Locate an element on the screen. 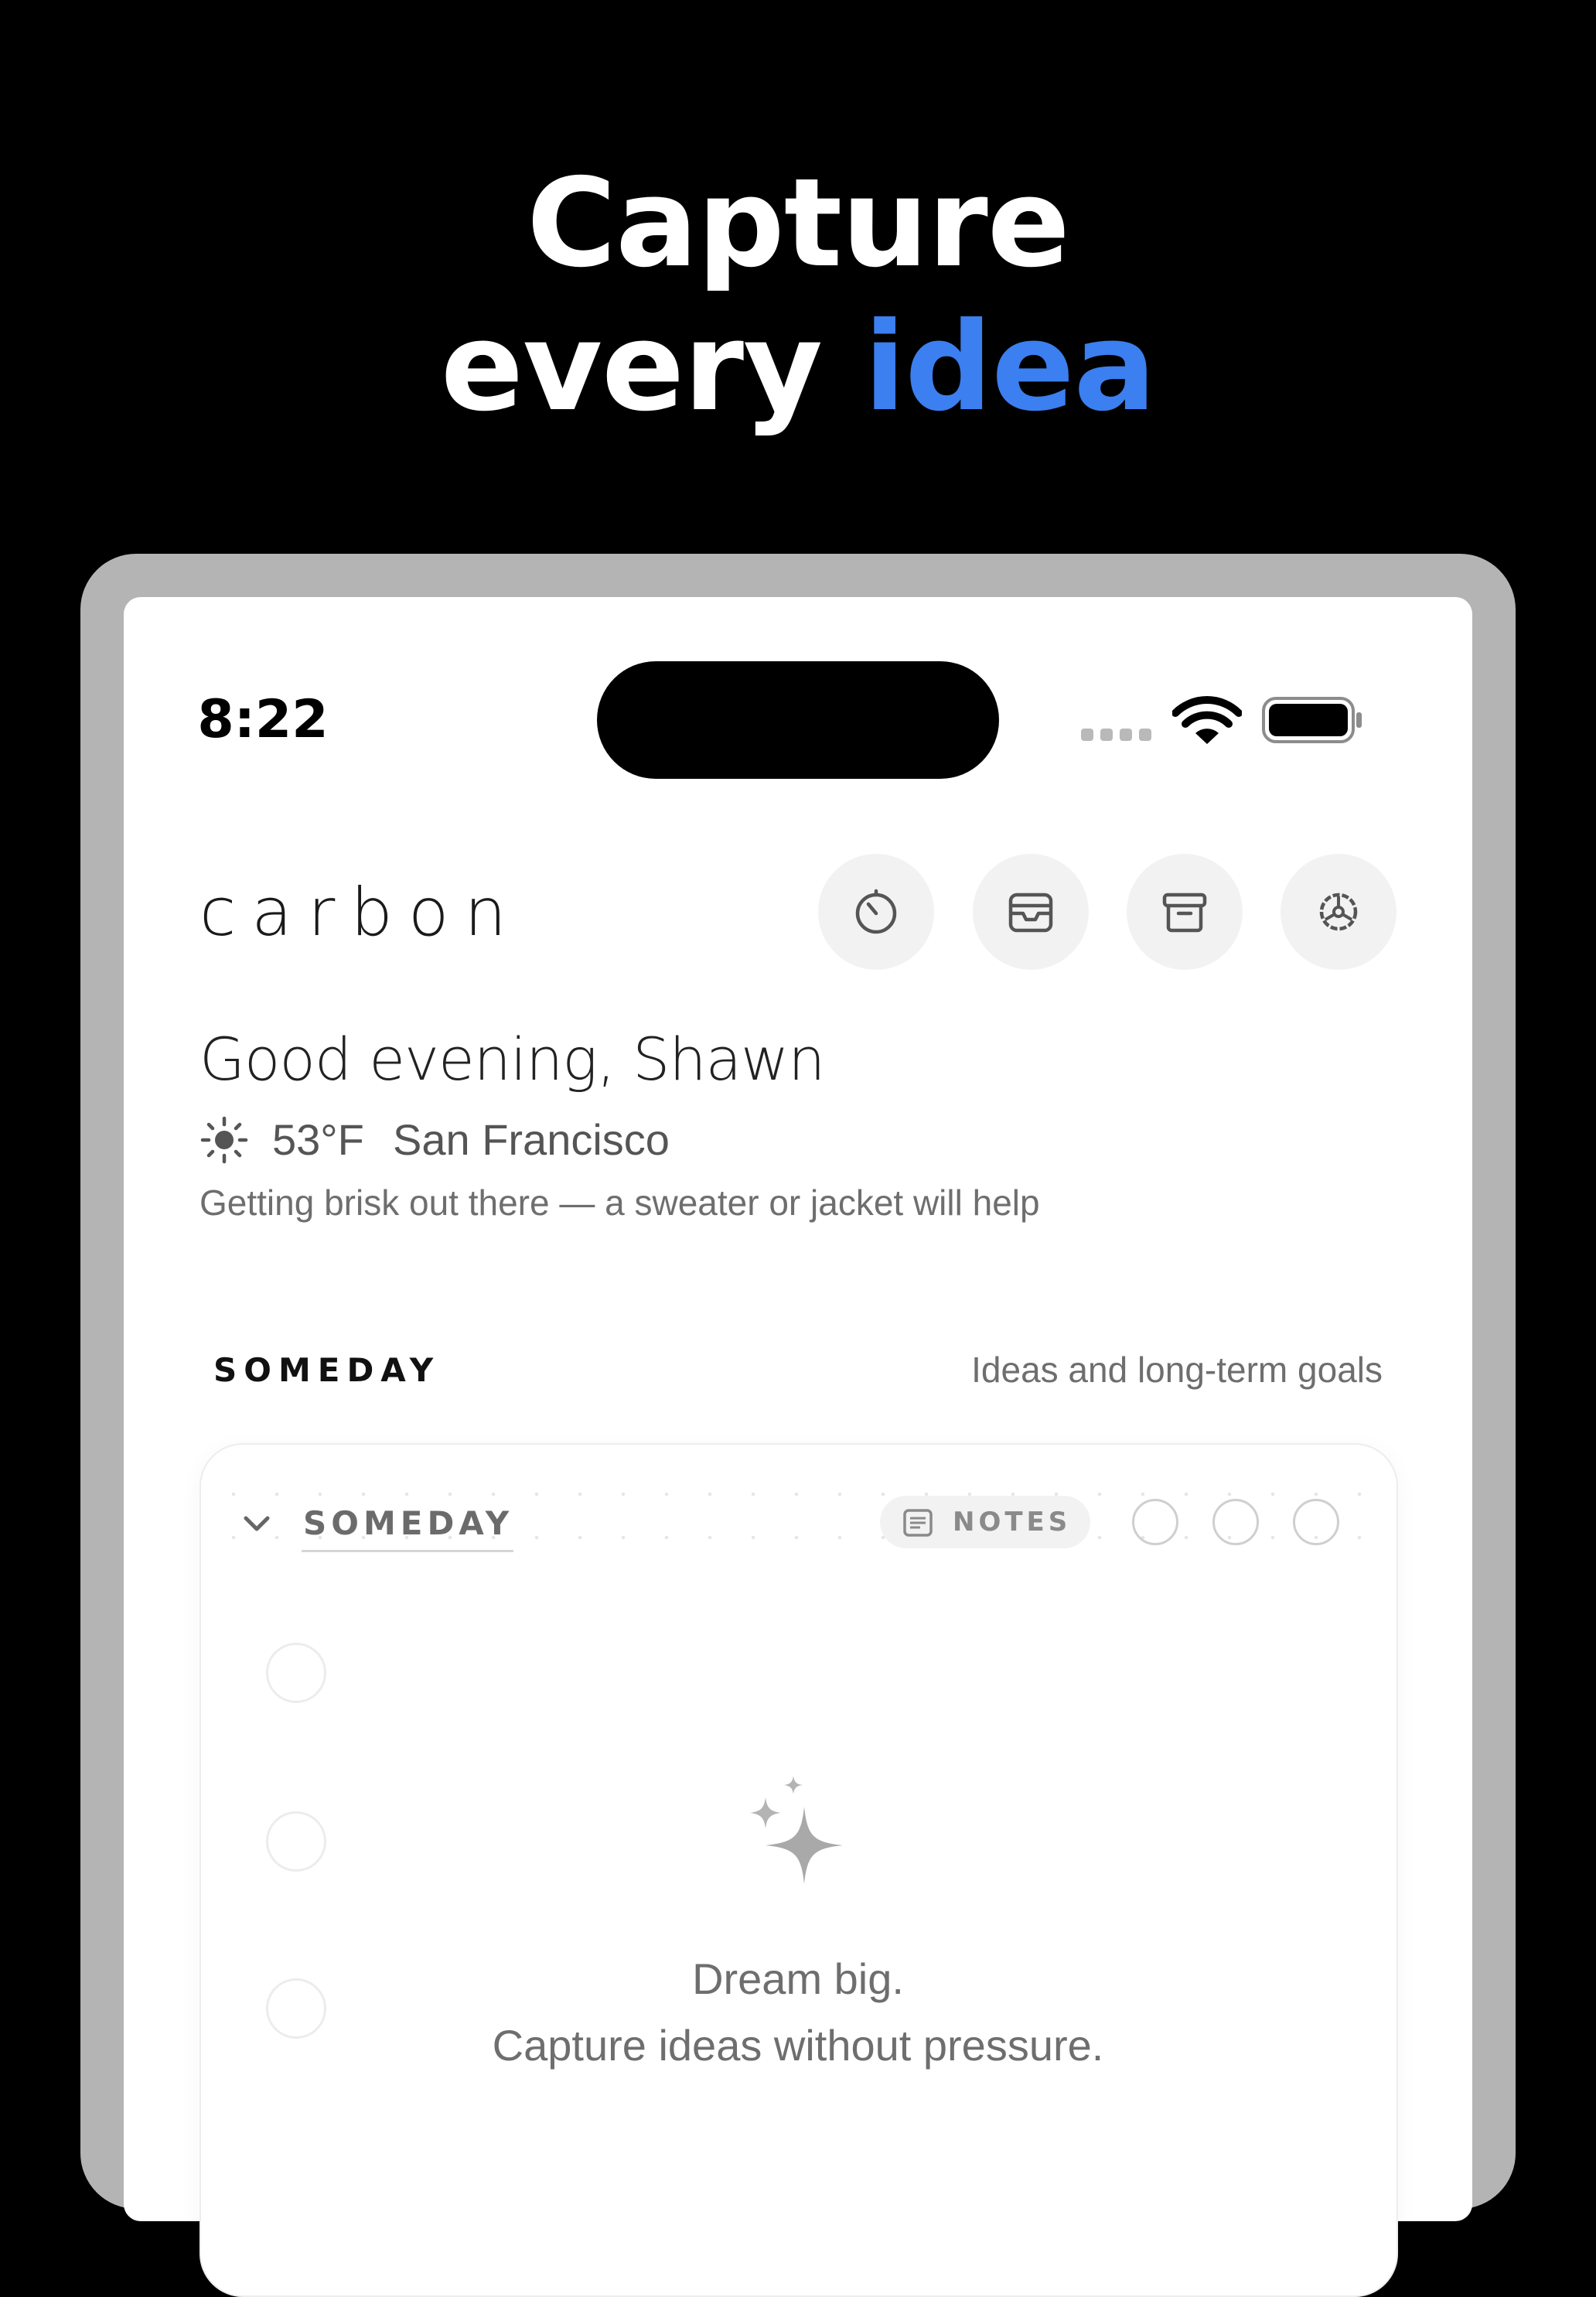 The image size is (1596, 2297). archive-button is located at coordinates (1185, 912).